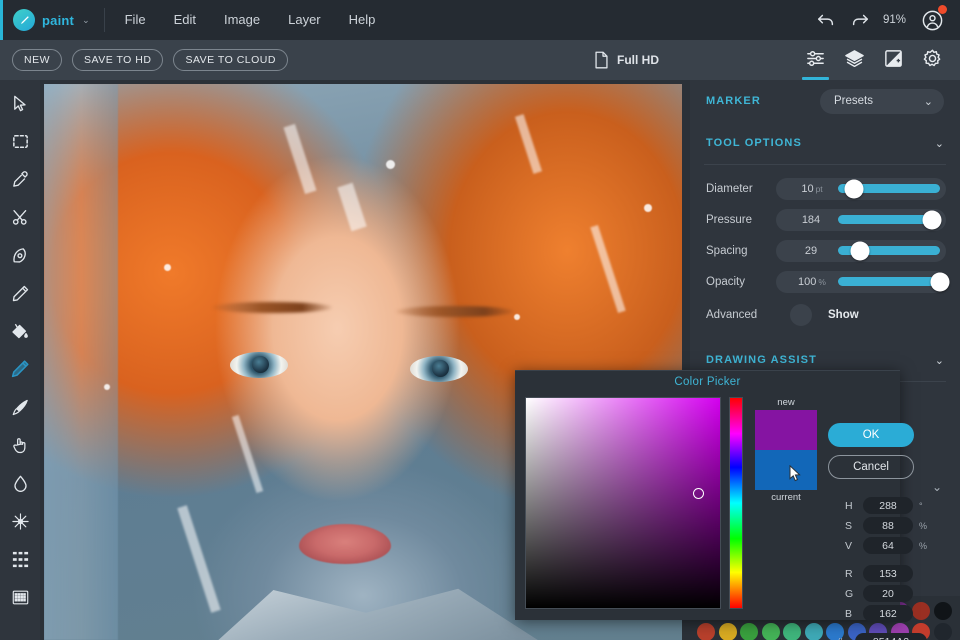 The width and height of the screenshot is (960, 640). I want to click on zoom-level: 91%, so click(896, 20).